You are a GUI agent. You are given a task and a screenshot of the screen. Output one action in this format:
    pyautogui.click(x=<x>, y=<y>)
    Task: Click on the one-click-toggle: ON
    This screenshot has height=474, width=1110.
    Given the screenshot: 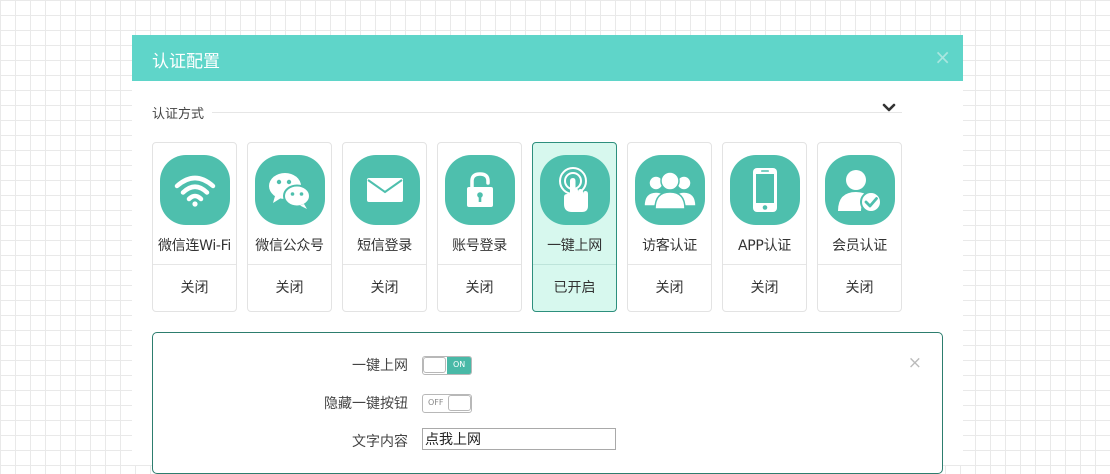 What is the action you would take?
    pyautogui.click(x=447, y=365)
    